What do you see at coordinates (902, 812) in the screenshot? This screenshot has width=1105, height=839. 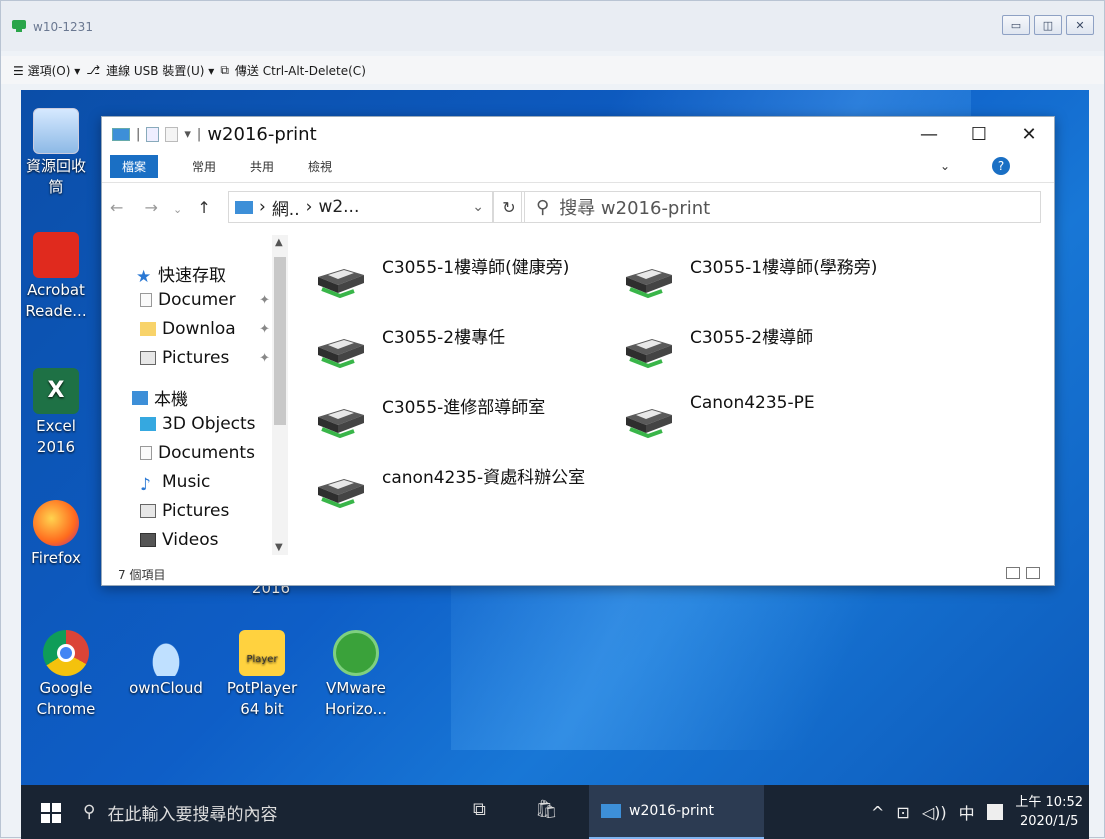 I see `network-icon: ⊡` at bounding box center [902, 812].